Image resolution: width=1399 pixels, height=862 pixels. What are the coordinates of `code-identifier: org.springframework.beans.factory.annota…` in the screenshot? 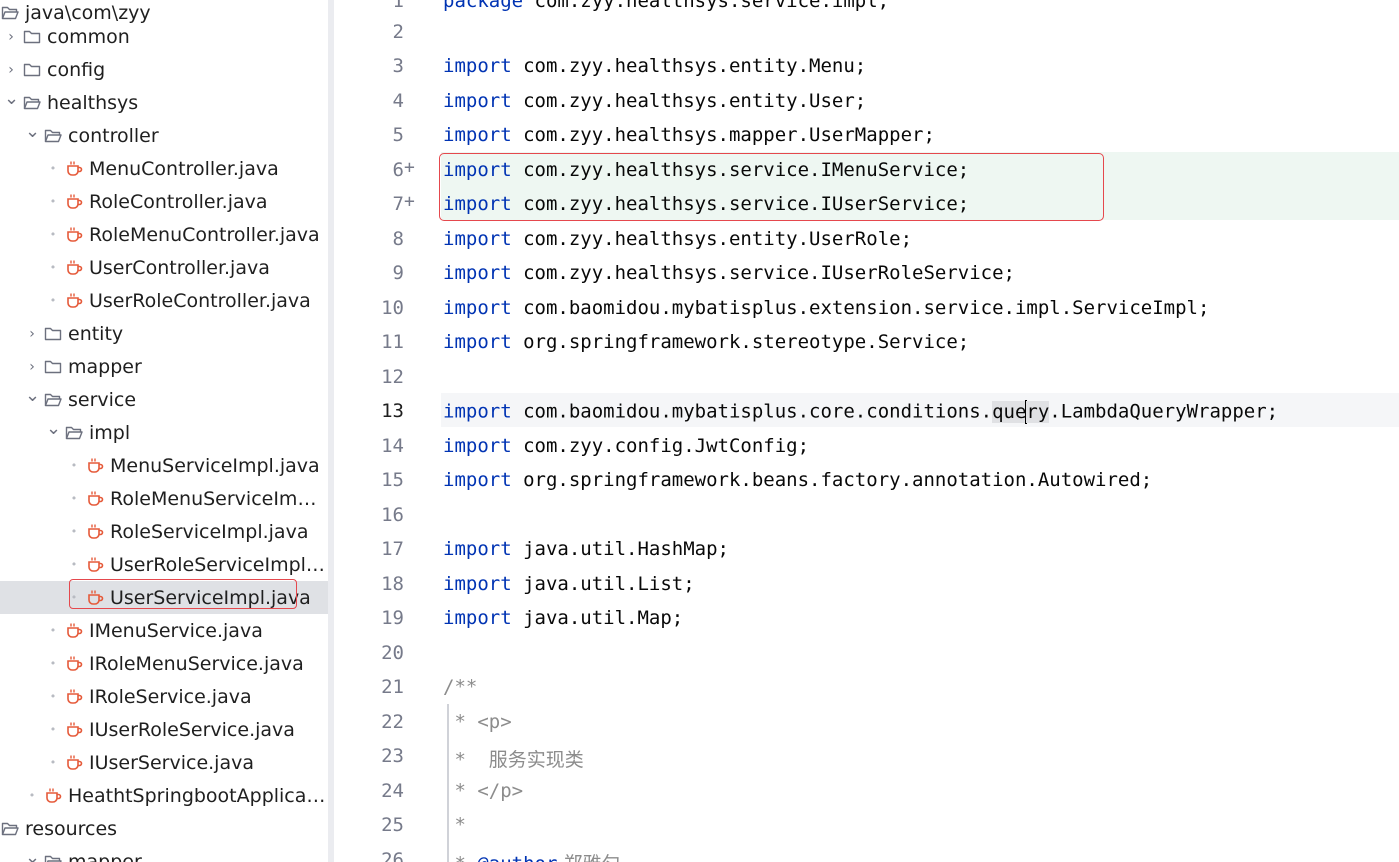 It's located at (832, 480).